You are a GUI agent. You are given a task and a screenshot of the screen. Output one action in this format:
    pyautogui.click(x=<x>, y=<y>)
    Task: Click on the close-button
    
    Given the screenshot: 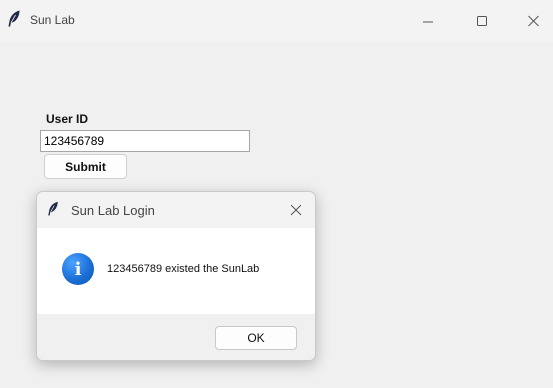 What is the action you would take?
    pyautogui.click(x=534, y=20)
    